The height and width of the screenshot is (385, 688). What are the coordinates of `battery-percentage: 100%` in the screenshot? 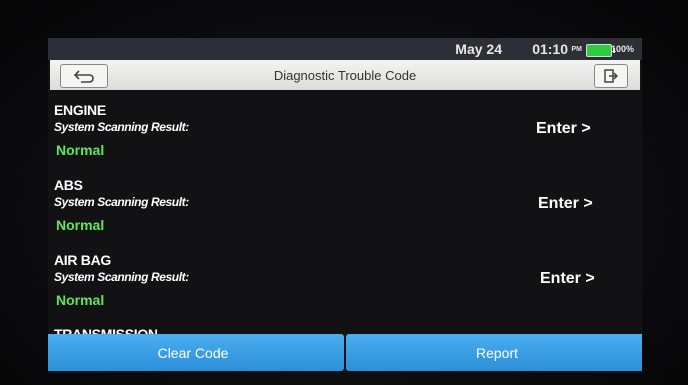 It's located at (622, 49).